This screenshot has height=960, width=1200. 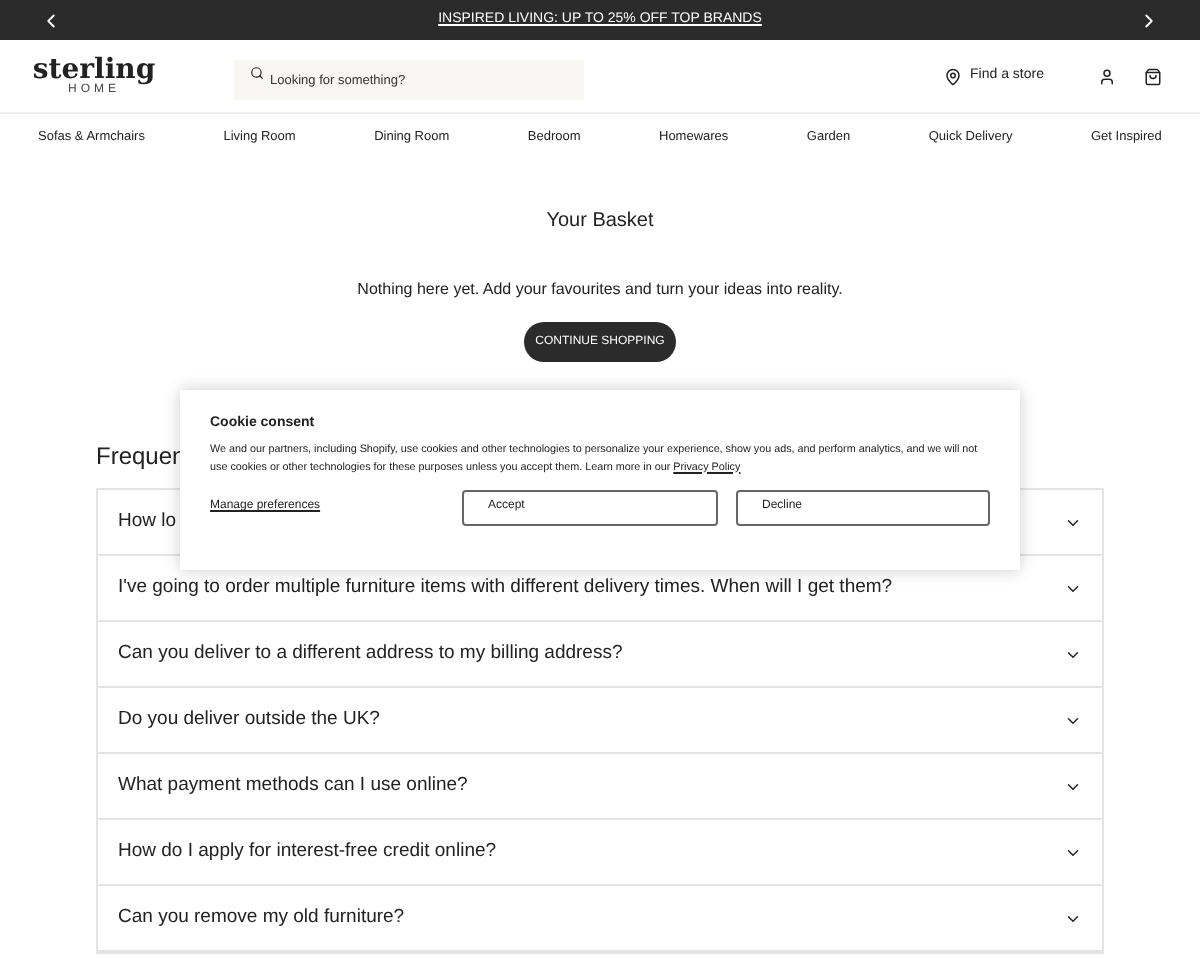 I want to click on account-icon, so click(x=1107, y=76).